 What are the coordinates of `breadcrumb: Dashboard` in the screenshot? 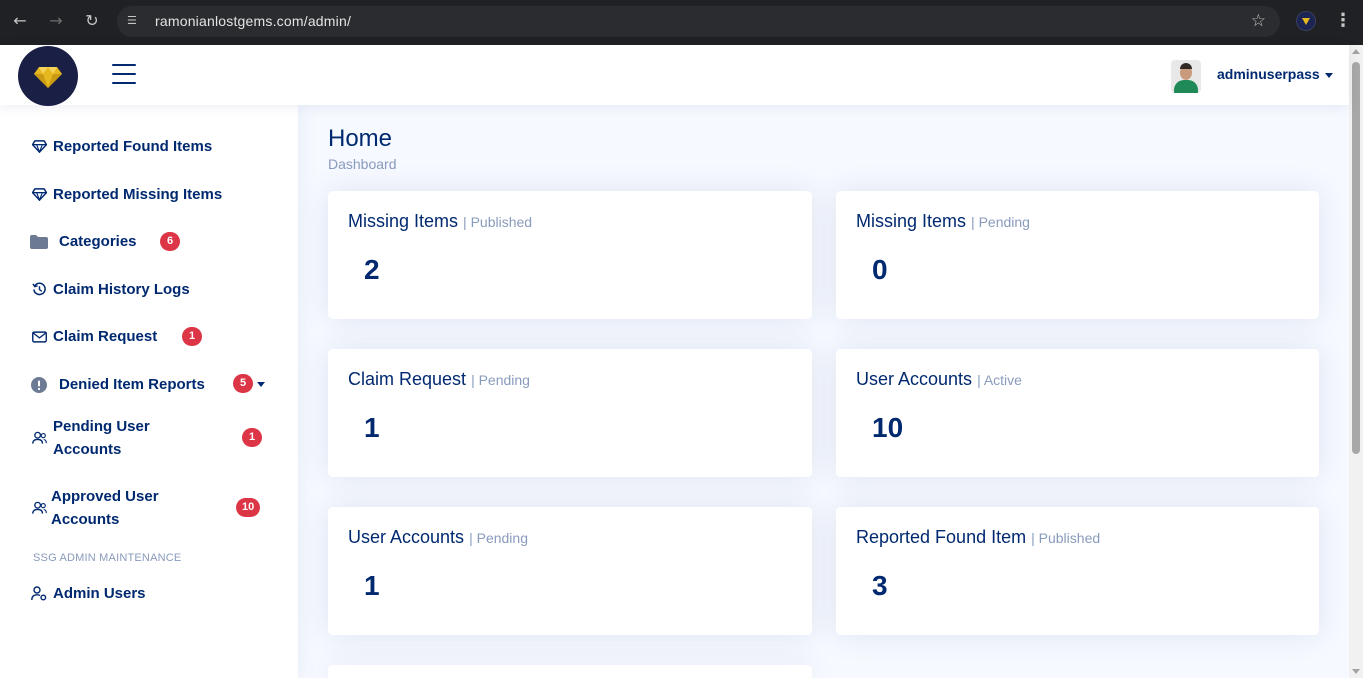 It's located at (362, 164).